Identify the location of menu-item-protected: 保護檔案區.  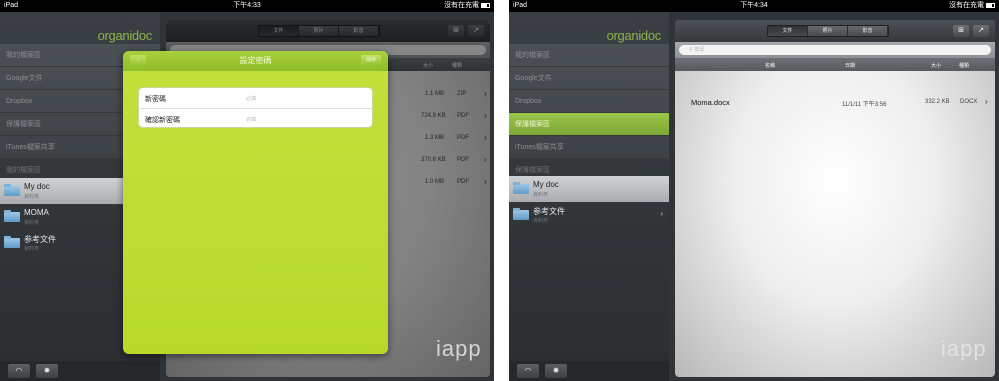
(589, 124).